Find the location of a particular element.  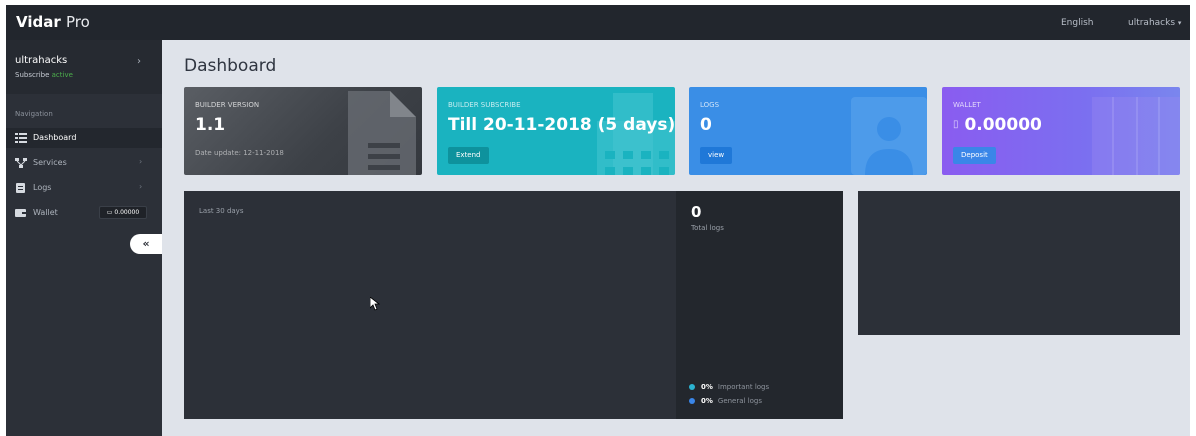

subscription-label: Subscribe is located at coordinates (32, 75).